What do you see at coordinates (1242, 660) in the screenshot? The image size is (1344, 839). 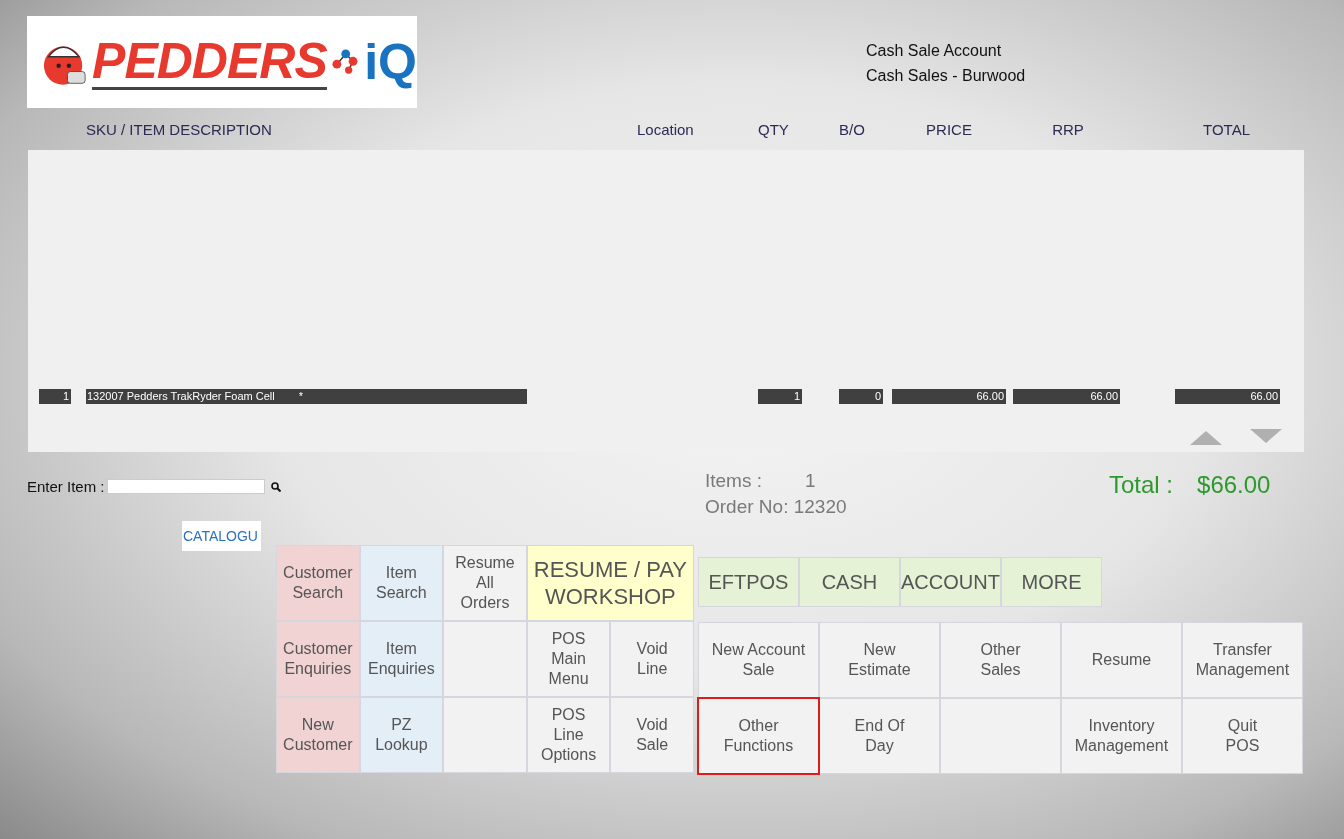 I see `function-button: Transfer Management` at bounding box center [1242, 660].